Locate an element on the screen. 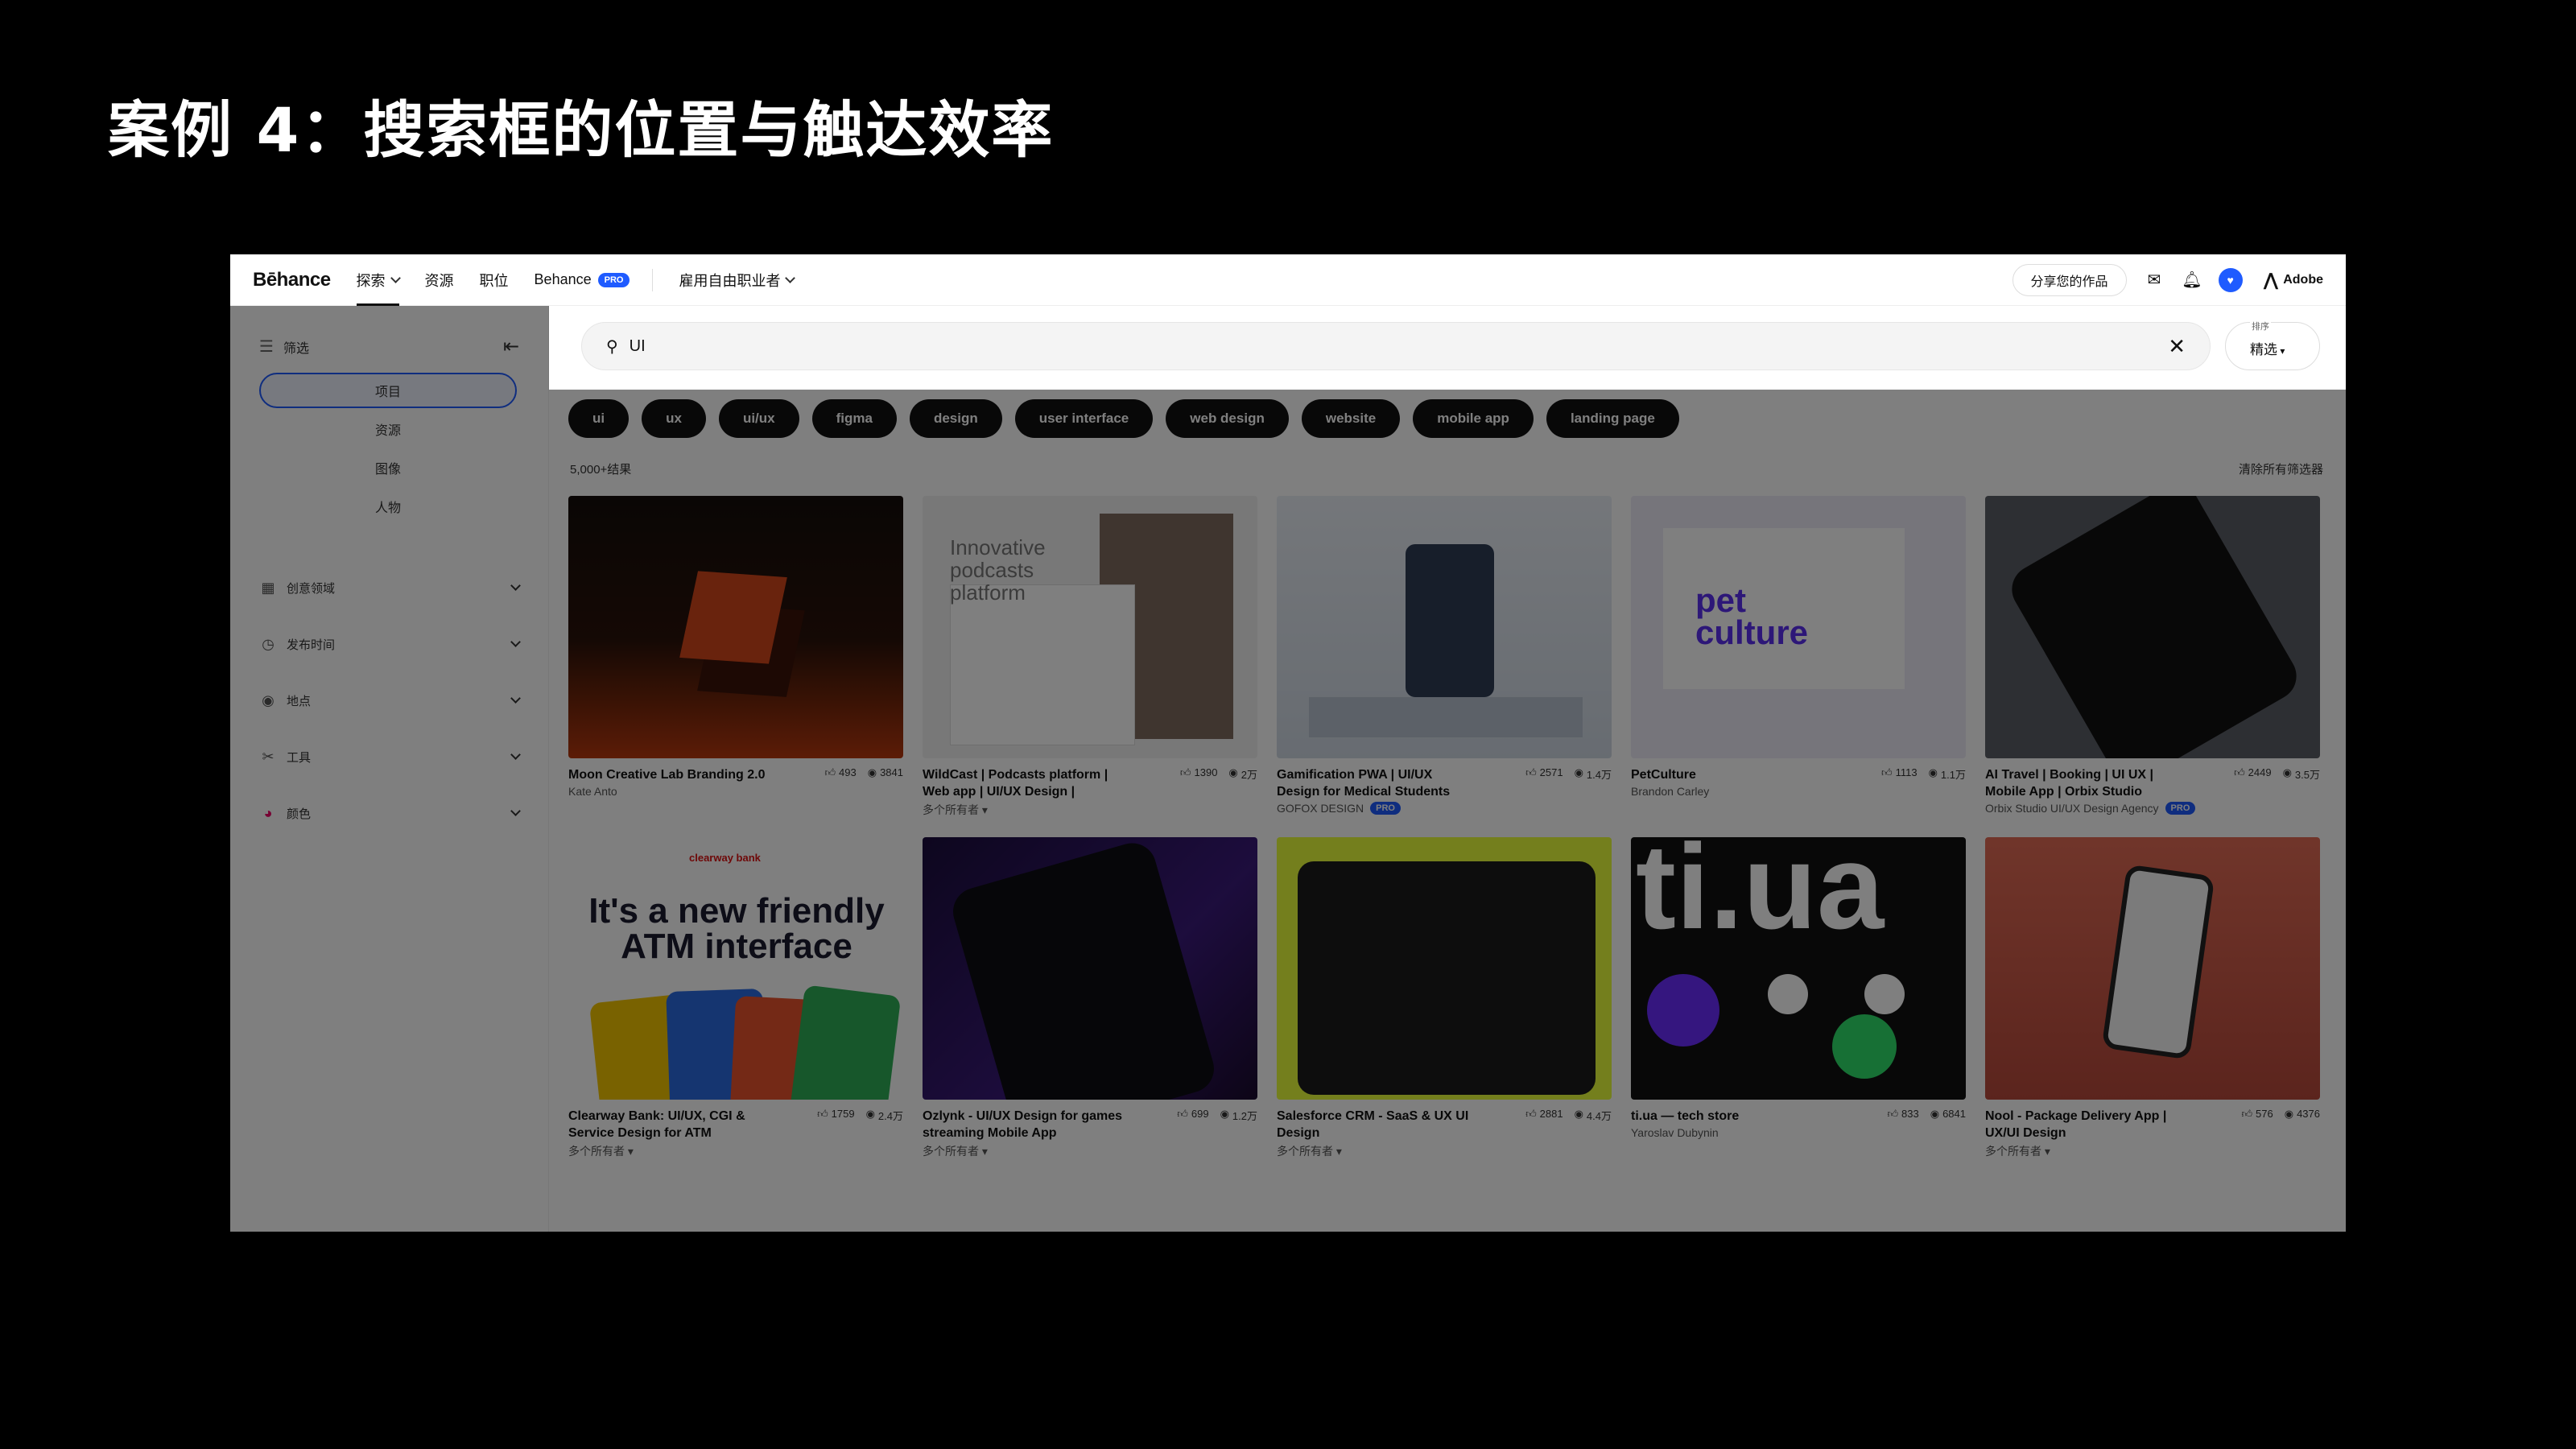  tag-pill: web design is located at coordinates (1227, 418).